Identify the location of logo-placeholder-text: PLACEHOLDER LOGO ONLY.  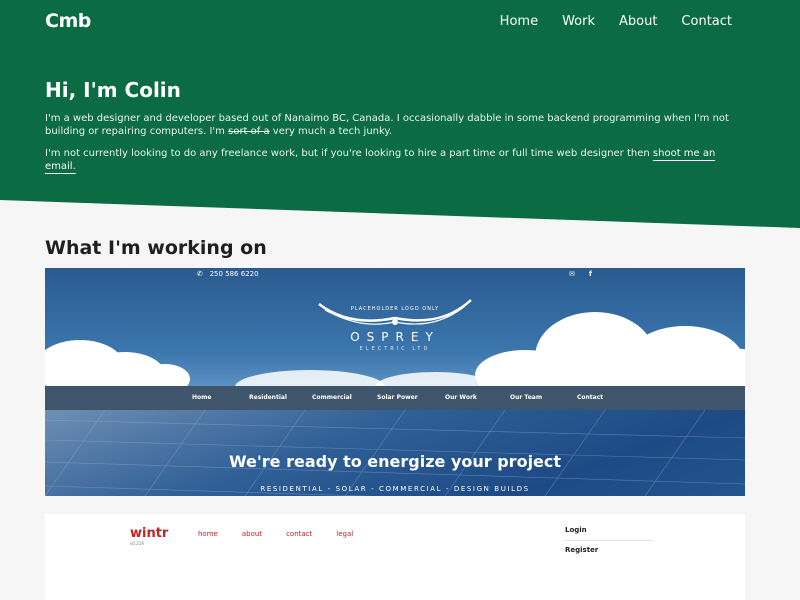
(395, 309).